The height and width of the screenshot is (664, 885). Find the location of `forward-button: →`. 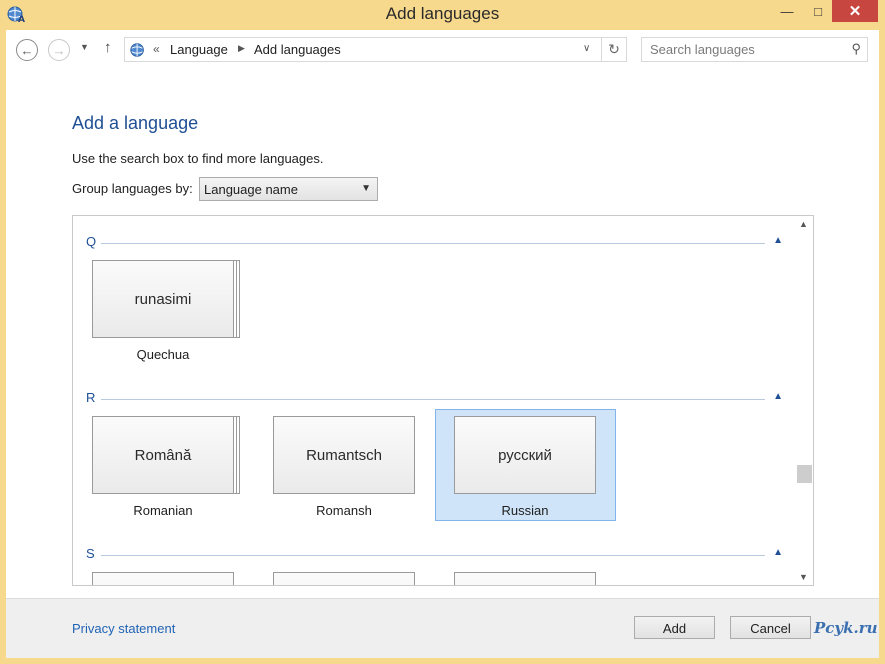

forward-button: → is located at coordinates (59, 50).